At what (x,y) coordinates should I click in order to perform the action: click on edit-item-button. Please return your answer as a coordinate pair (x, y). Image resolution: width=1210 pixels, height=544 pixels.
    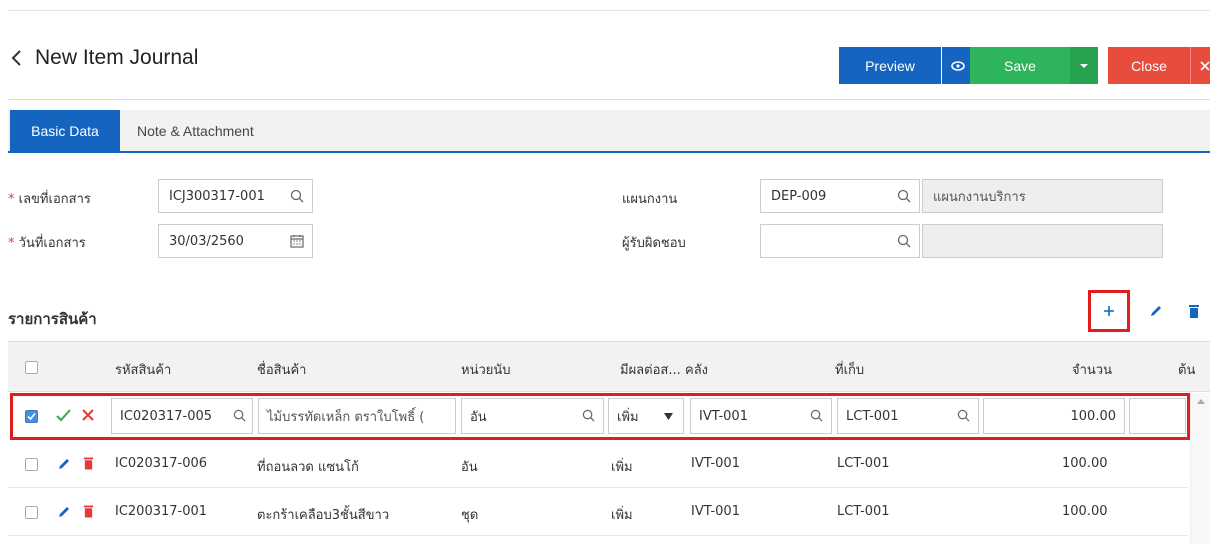
    Looking at the image, I should click on (1156, 311).